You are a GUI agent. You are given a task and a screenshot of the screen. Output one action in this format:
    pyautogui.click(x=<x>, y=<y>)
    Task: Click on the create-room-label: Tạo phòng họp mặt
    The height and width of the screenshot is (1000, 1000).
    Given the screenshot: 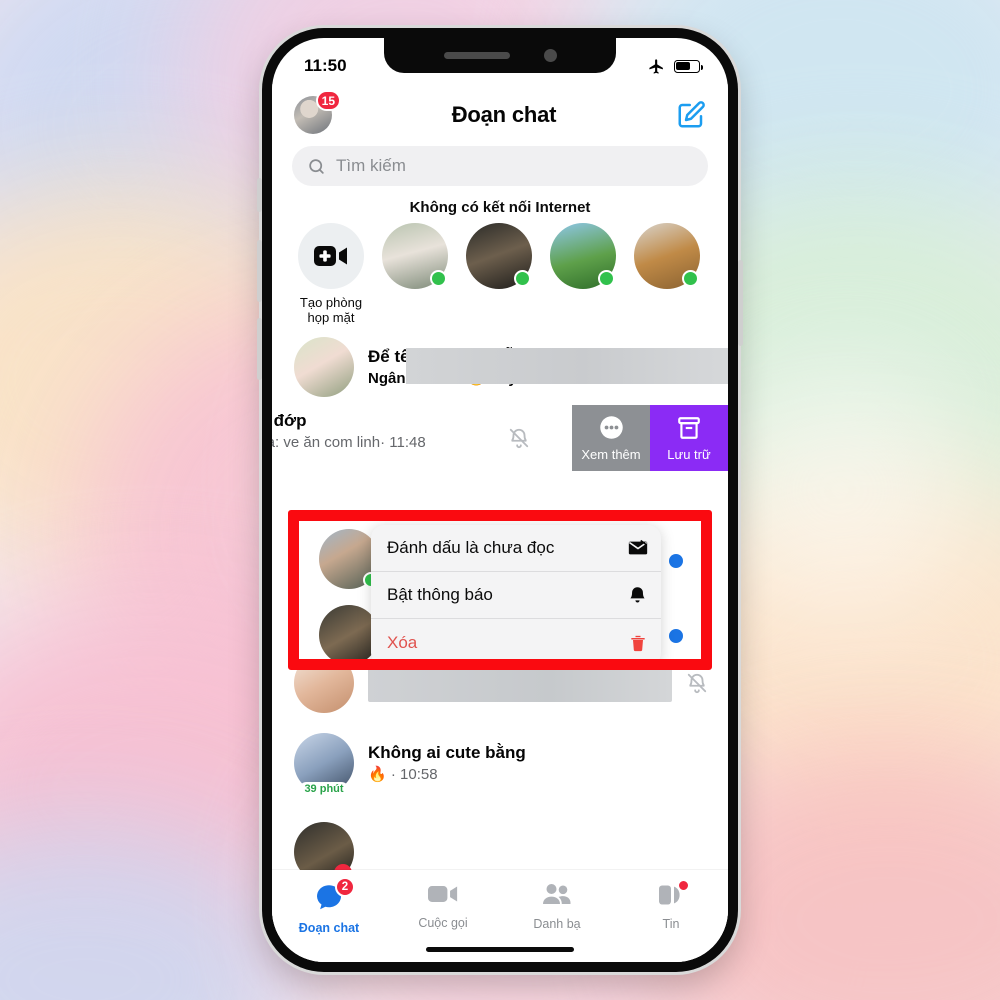 What is the action you would take?
    pyautogui.click(x=331, y=310)
    